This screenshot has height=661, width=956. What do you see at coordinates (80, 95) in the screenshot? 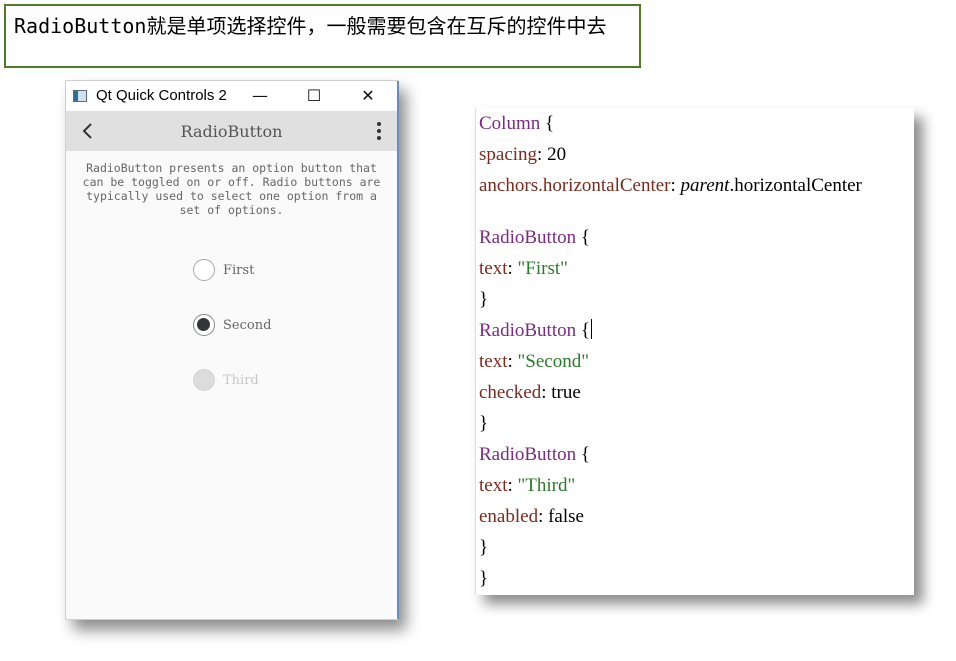
I see `app-icon` at bounding box center [80, 95].